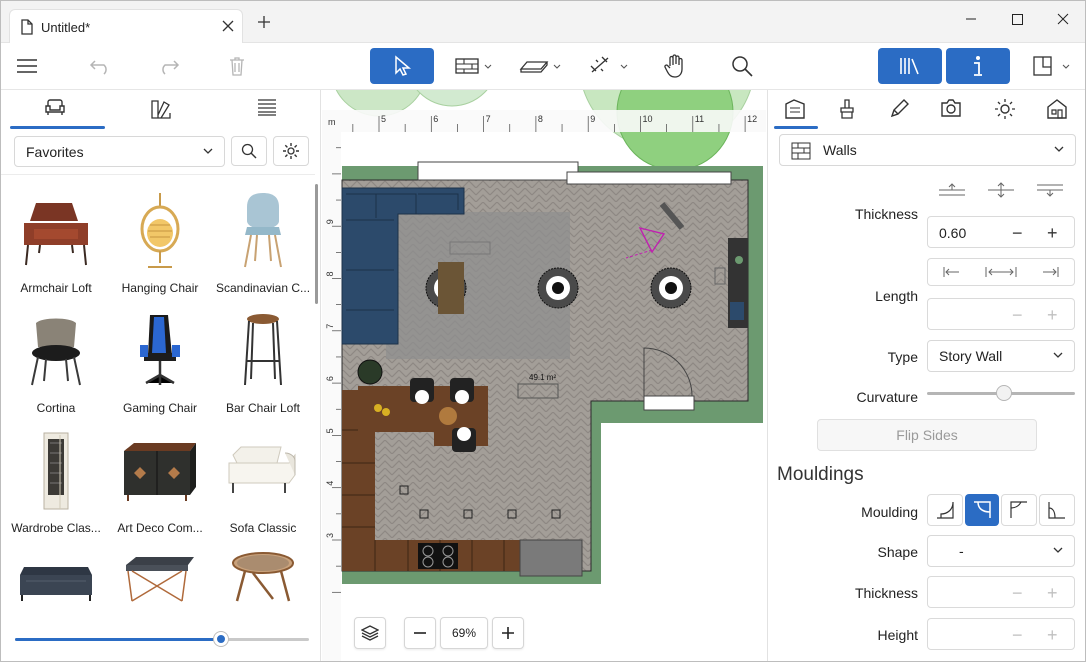 This screenshot has width=1086, height=662. Describe the element at coordinates (927, 435) in the screenshot. I see `flip-sides-button: Flip Sides` at that location.